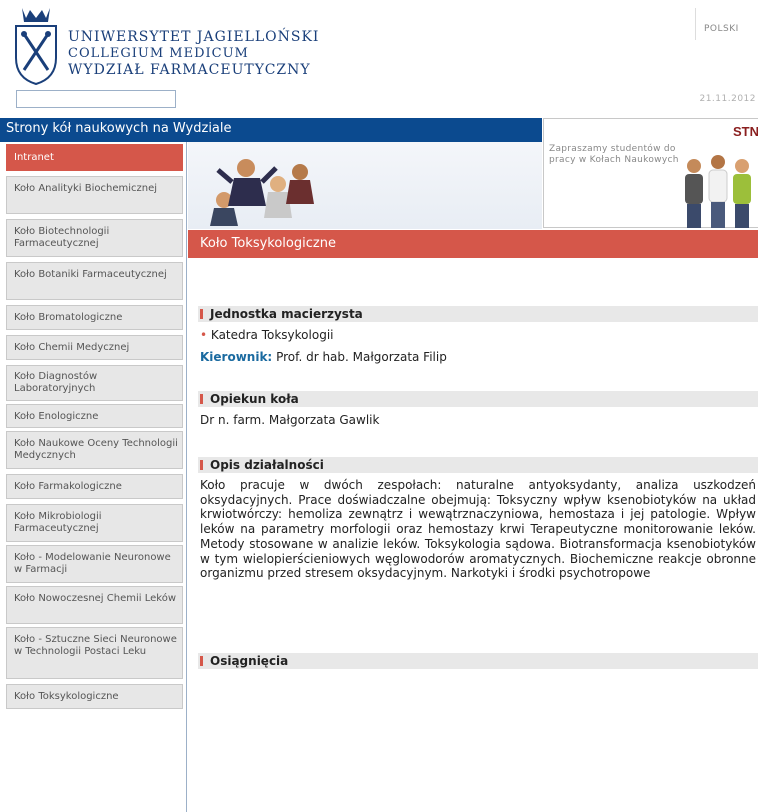 This screenshot has height=812, width=758. I want to click on page-title: Koło Toksykologiczne, so click(268, 243).